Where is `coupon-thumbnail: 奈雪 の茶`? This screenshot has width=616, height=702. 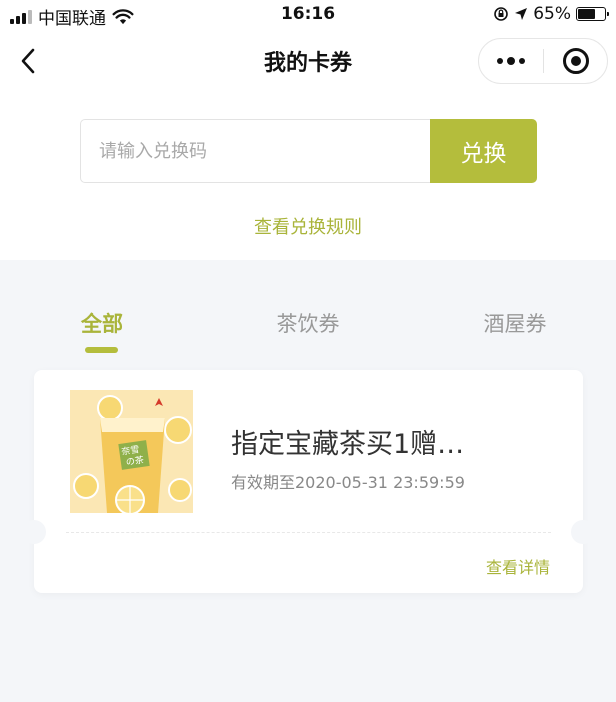
coupon-thumbnail: 奈雪 の茶 is located at coordinates (131, 451).